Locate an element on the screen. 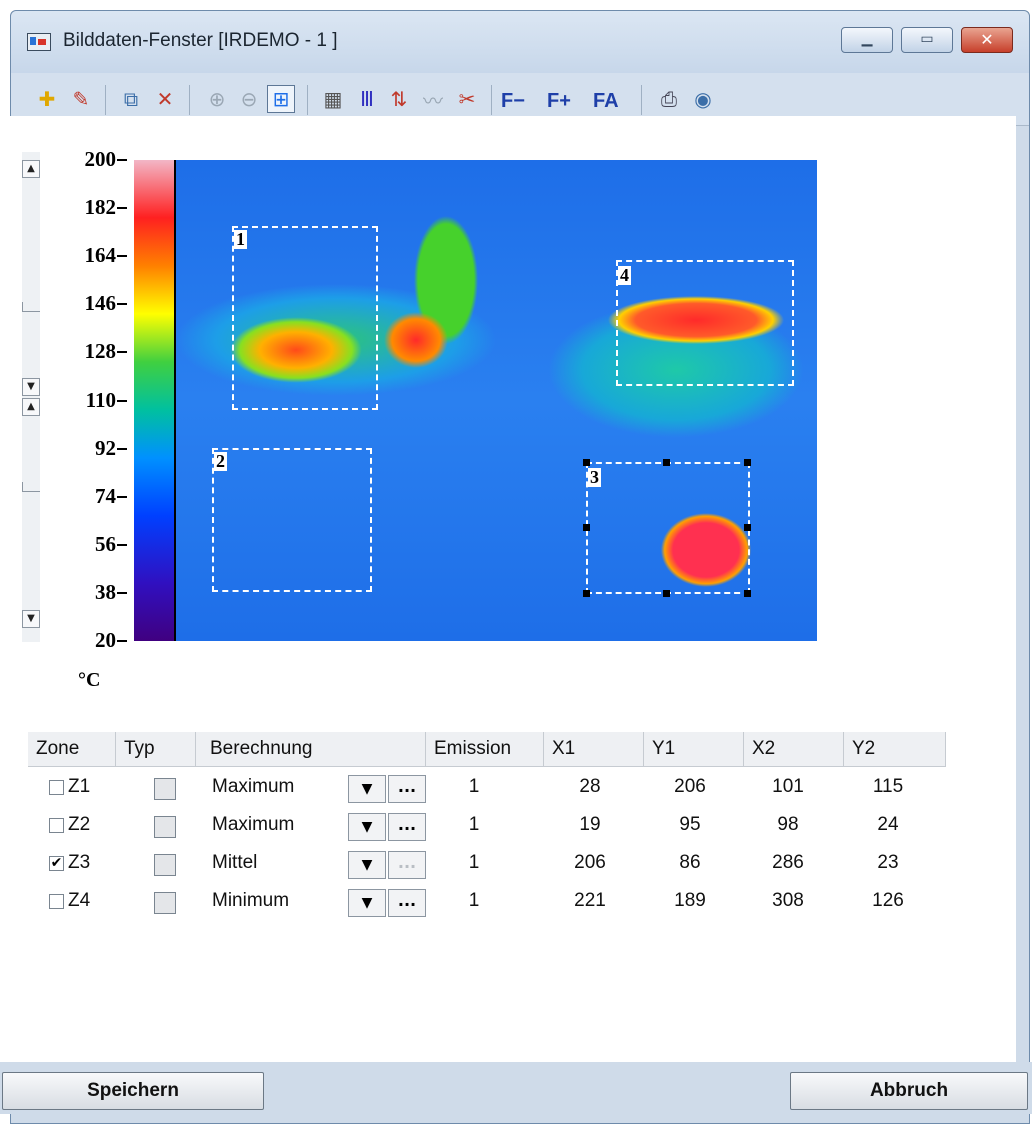 The image size is (1032, 1126). scale-label: 164 is located at coordinates (100, 255).